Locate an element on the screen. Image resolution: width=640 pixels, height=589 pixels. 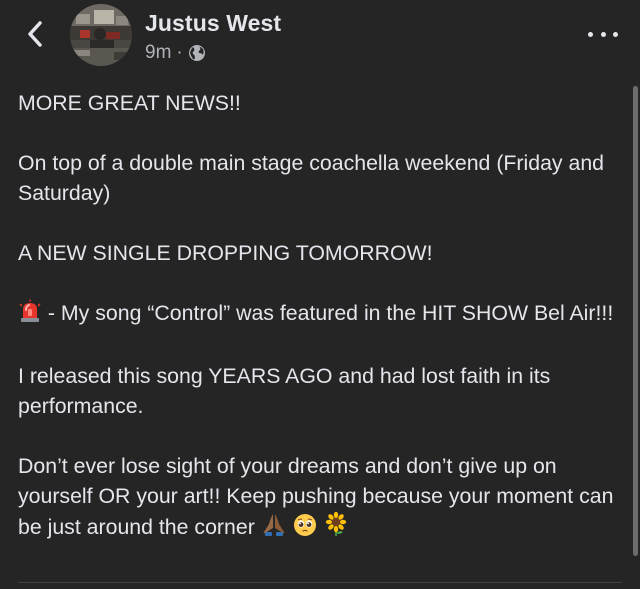
chevron-left-icon is located at coordinates (35, 34).